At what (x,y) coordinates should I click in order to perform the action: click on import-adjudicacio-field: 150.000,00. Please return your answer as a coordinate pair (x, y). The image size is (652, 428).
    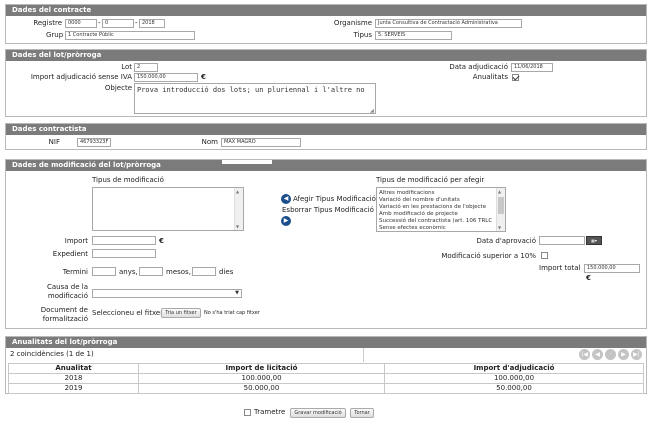
    Looking at the image, I should click on (166, 77).